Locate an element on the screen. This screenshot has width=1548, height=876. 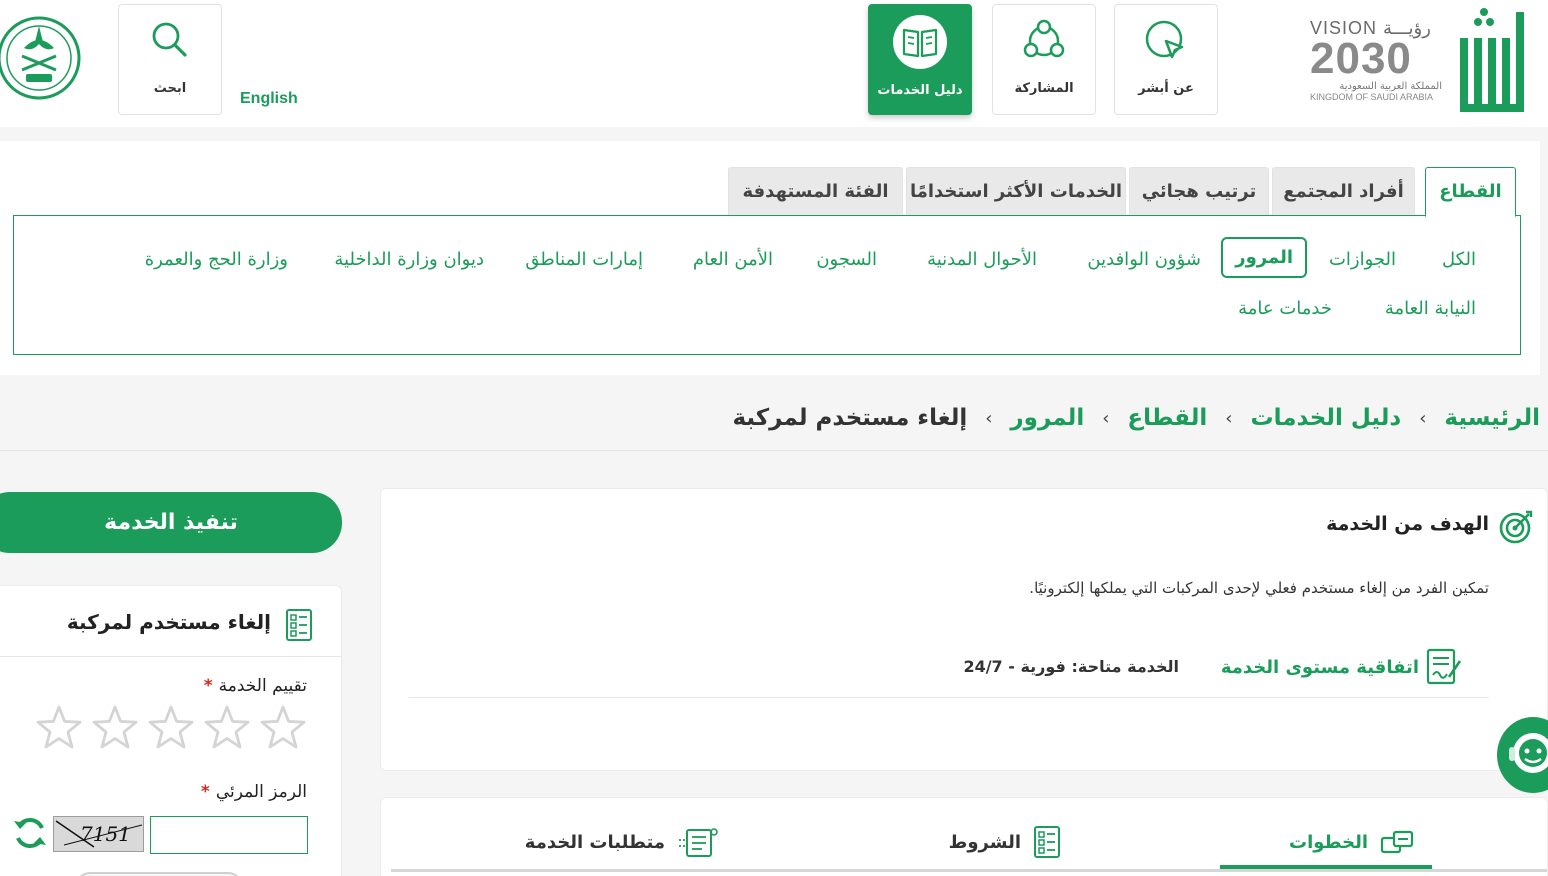
target-icon is located at coordinates (1516, 527).